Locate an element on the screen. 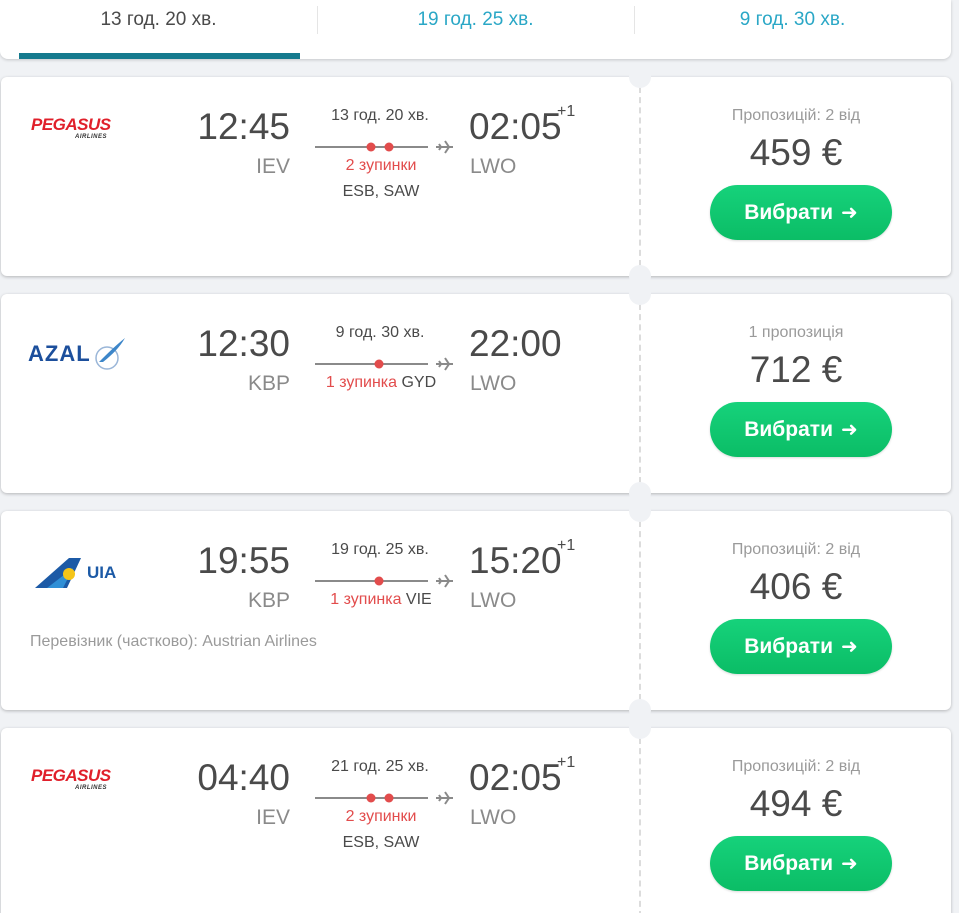 The width and height of the screenshot is (959, 913). azal-bird-icon is located at coordinates (109, 354).